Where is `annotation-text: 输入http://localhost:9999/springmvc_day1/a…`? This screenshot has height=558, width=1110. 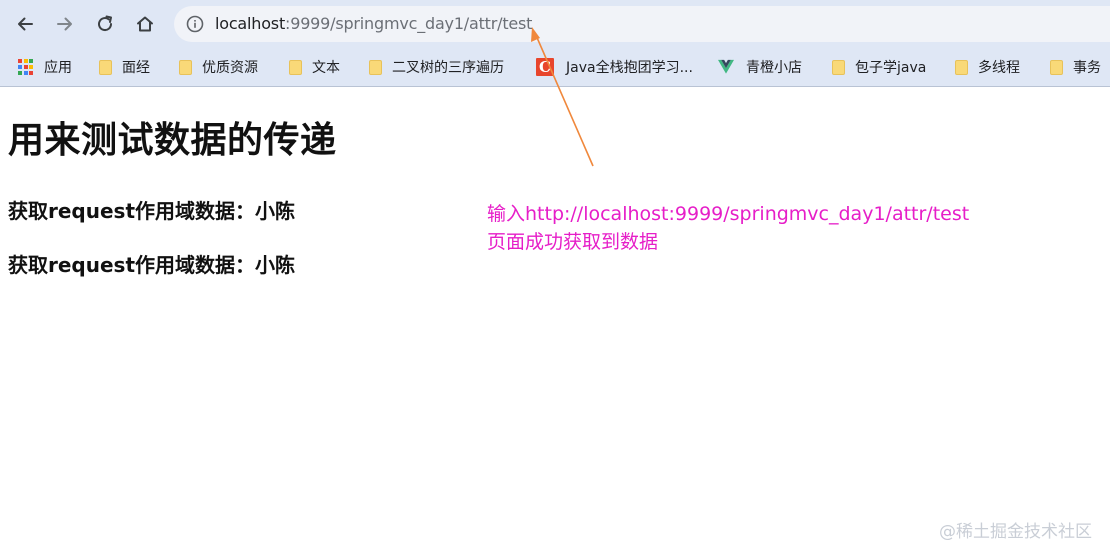
annotation-text: 输入http://localhost:9999/springmvc_day1/a… is located at coordinates (728, 228).